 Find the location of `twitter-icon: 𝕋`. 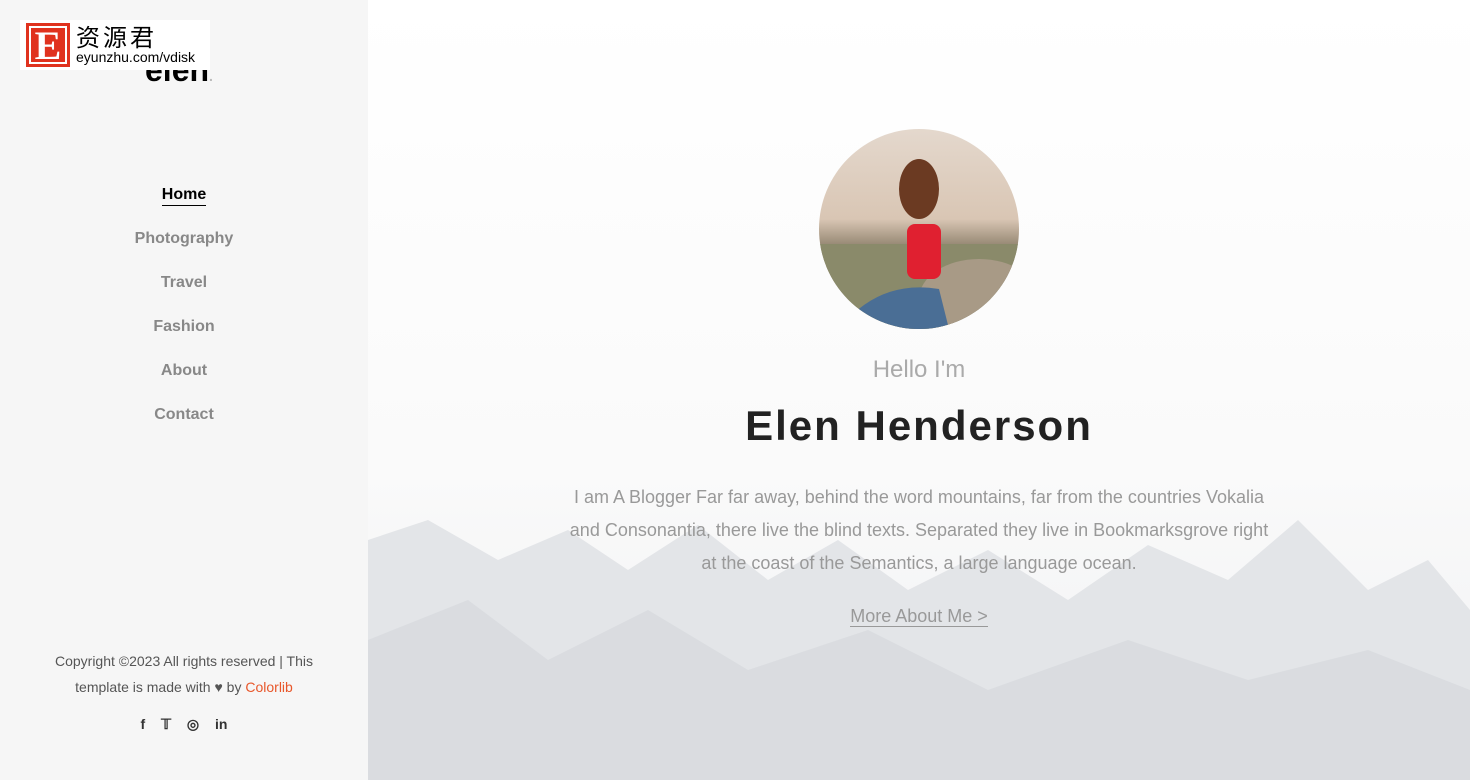

twitter-icon: 𝕋 is located at coordinates (166, 724).